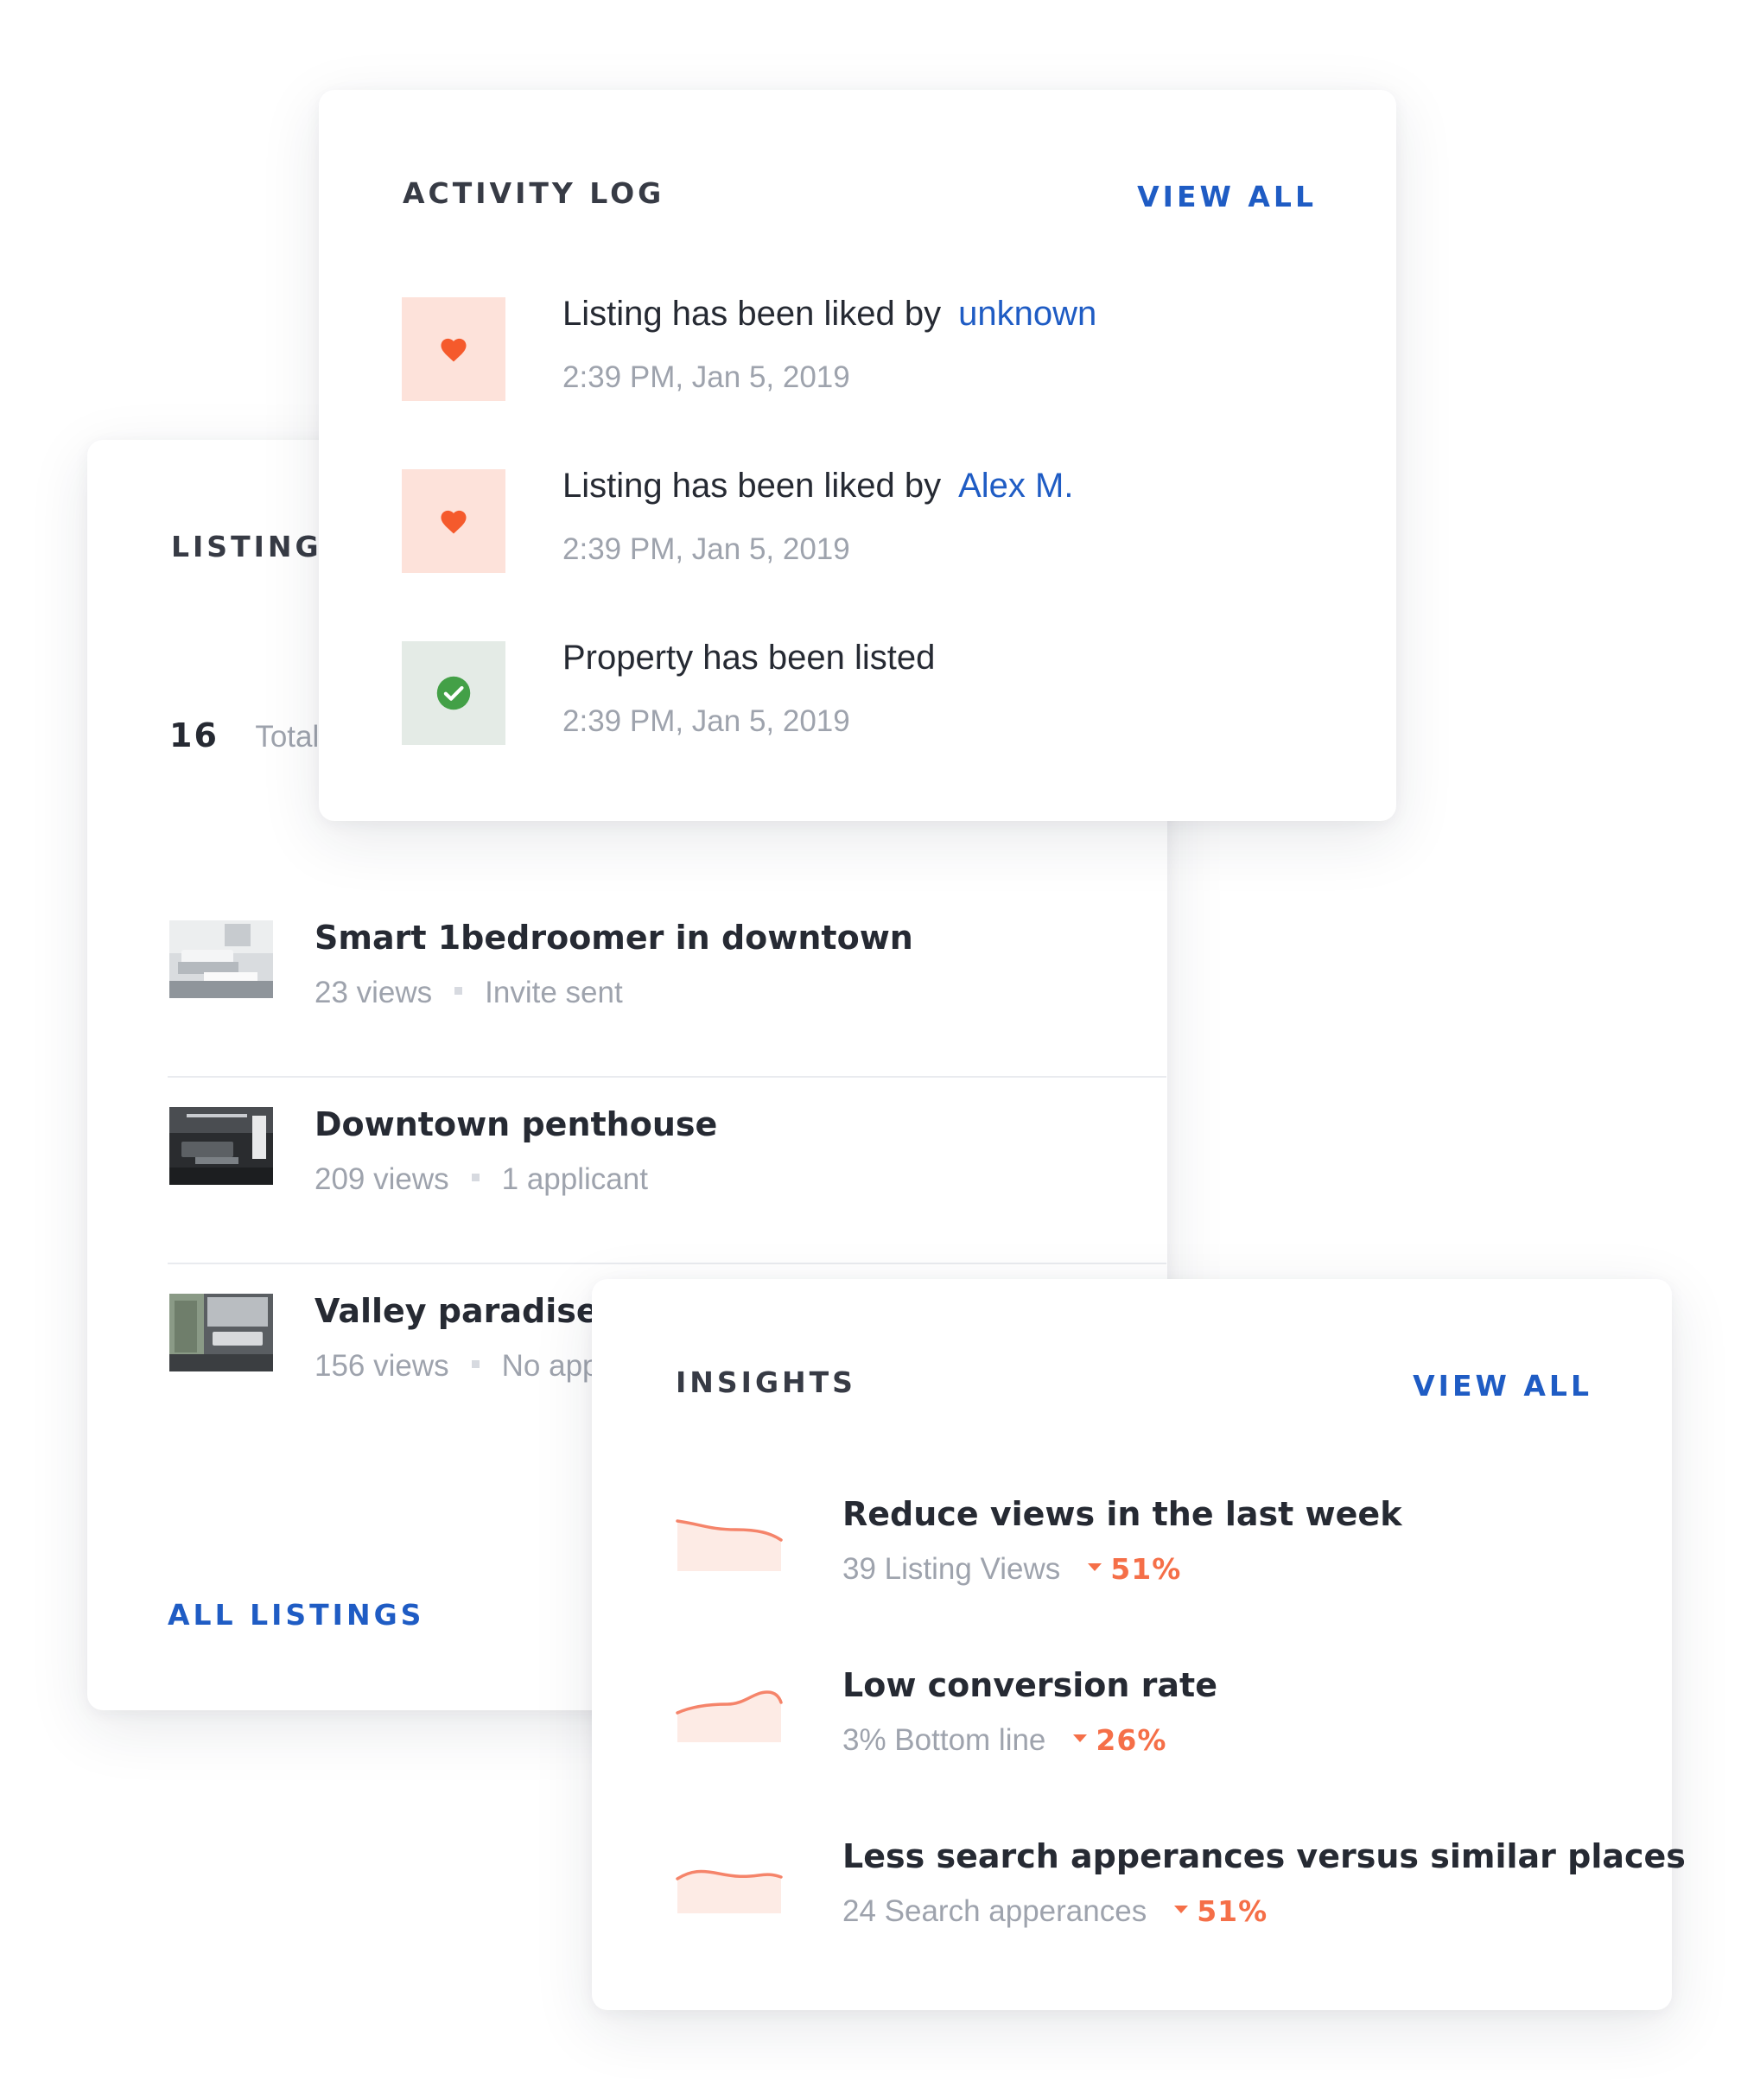 This screenshot has height=2100, width=1760. Describe the element at coordinates (473, 1311) in the screenshot. I see `listing-title: Valley paradise c` at that location.